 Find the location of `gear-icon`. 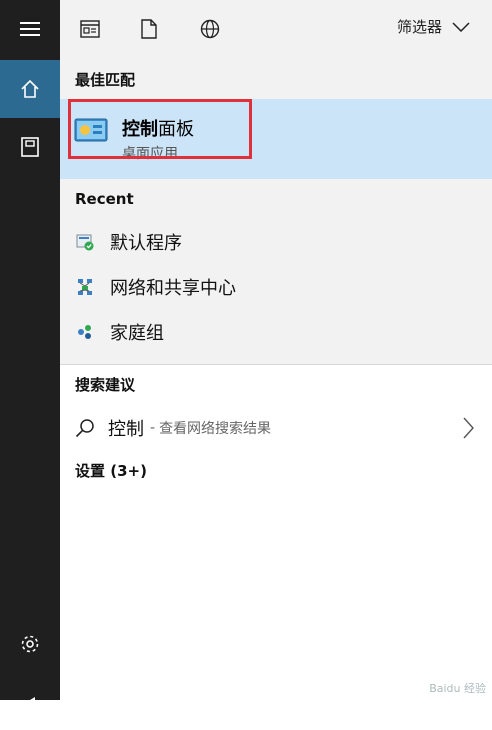

gear-icon is located at coordinates (30, 644).